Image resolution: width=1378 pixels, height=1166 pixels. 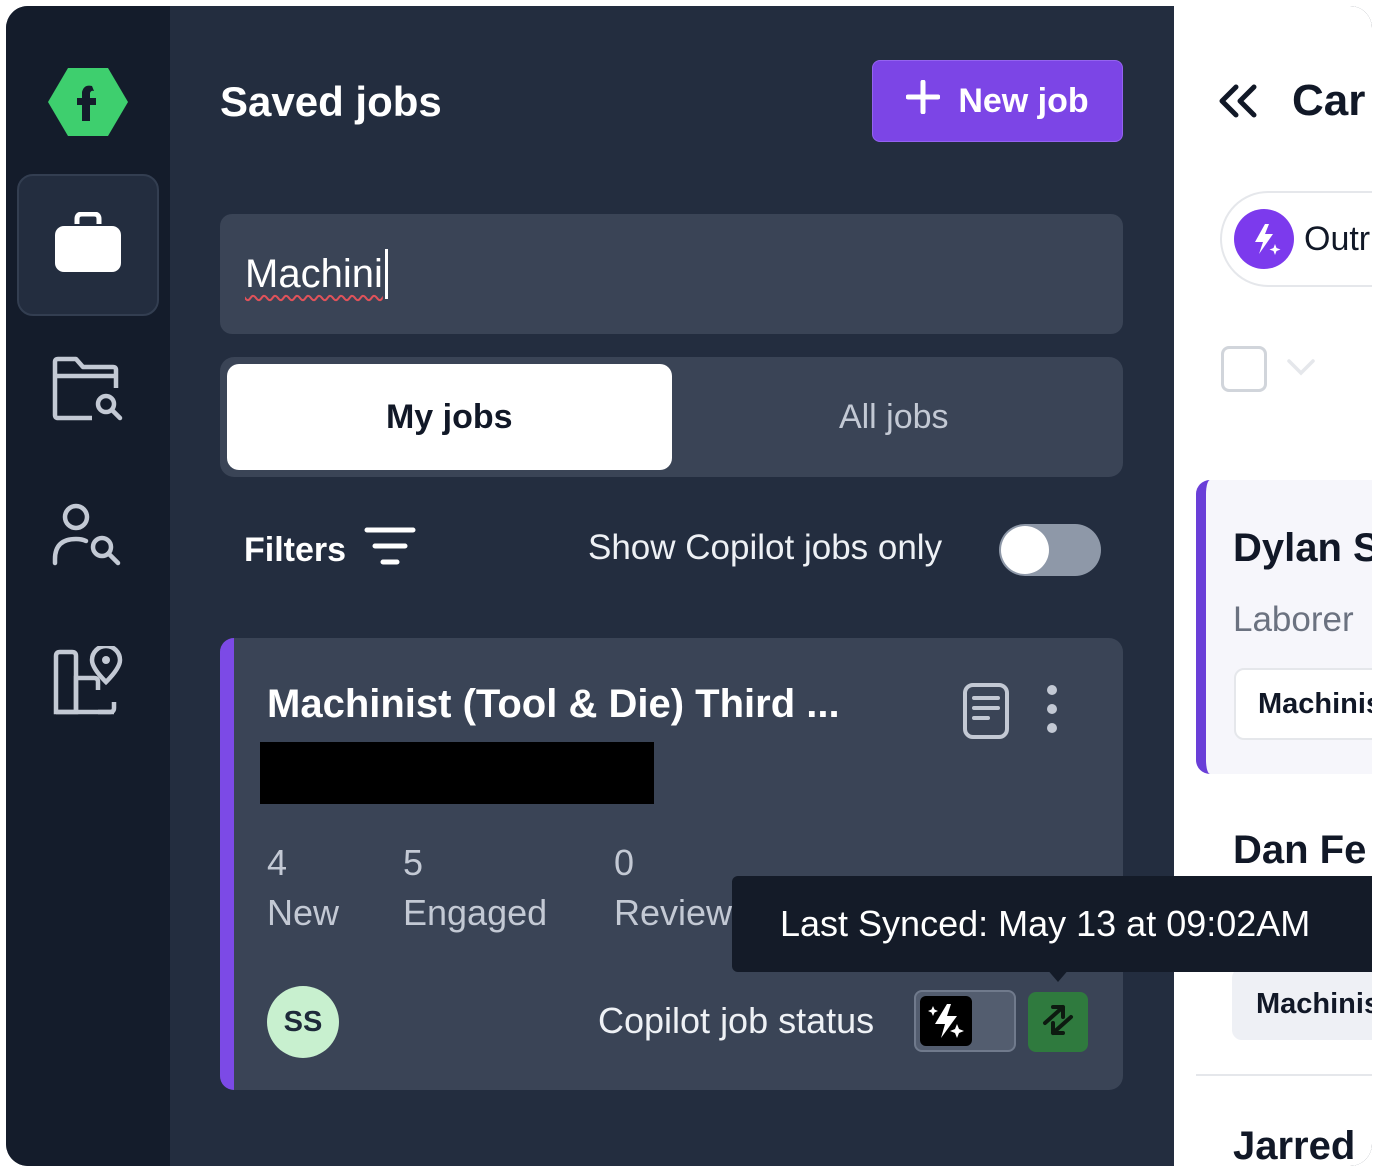 I want to click on stat-value: 4, so click(x=277, y=862).